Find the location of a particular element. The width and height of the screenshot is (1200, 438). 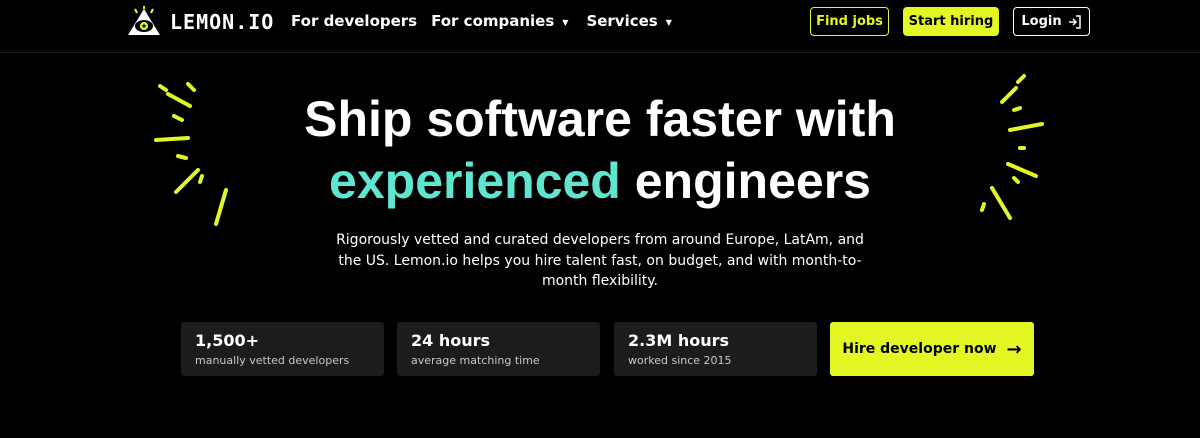

login-button: Login is located at coordinates (1051, 21).